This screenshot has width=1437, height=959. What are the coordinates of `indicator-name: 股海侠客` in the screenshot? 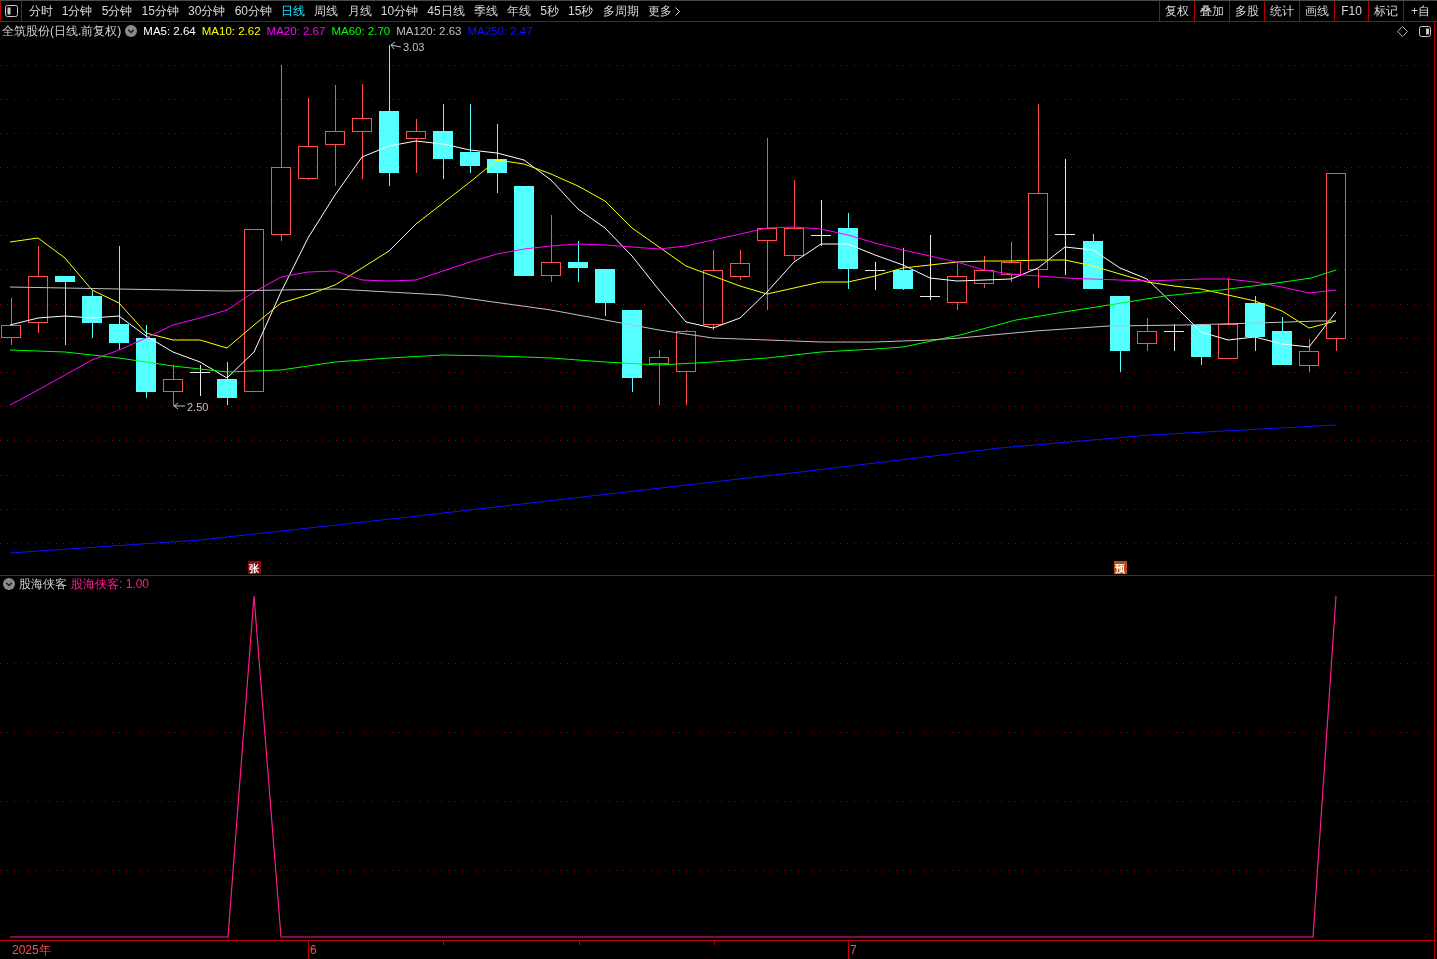 It's located at (43, 584).